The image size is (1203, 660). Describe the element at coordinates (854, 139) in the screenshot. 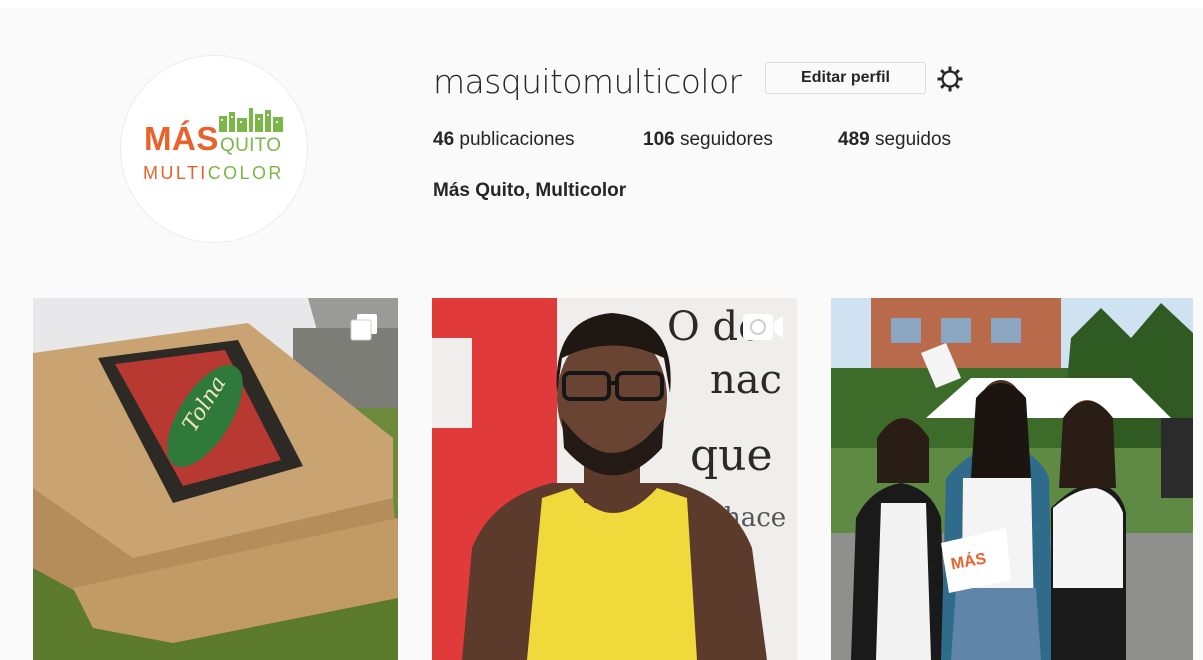

I see `following-count: 489` at that location.